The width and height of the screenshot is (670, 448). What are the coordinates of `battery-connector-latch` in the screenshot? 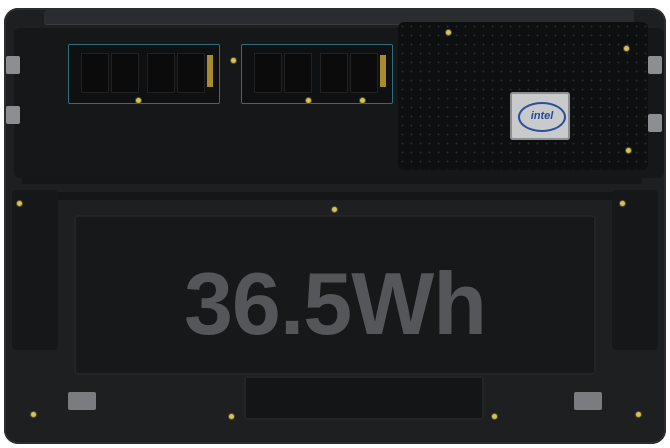 It's located at (364, 398).